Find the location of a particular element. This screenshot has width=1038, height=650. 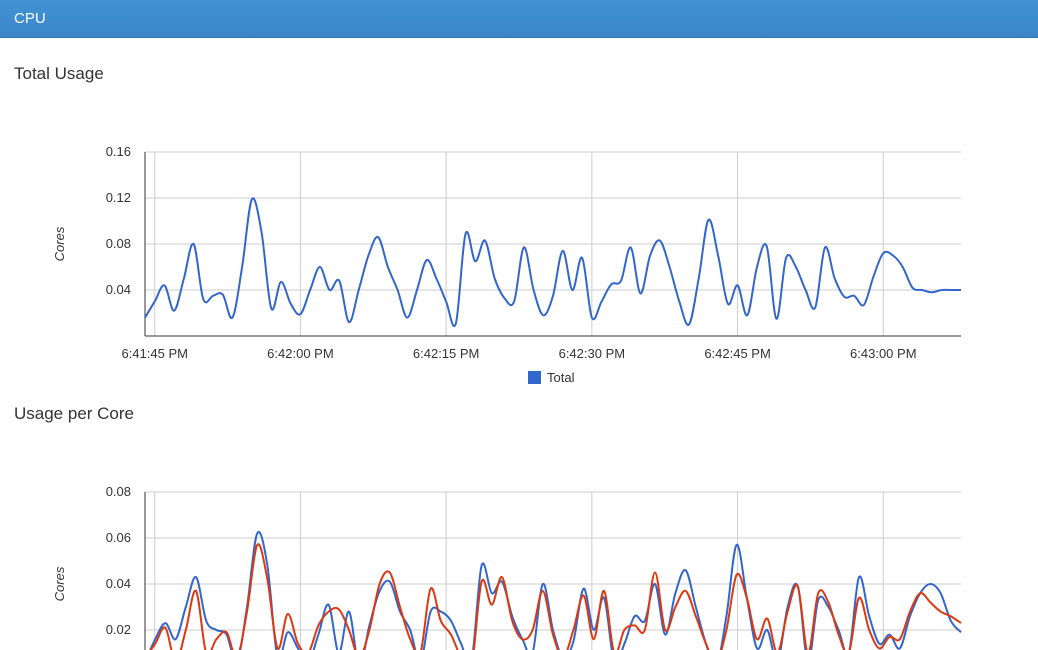

x-tick-label: 6:42:15 PM is located at coordinates (446, 353).